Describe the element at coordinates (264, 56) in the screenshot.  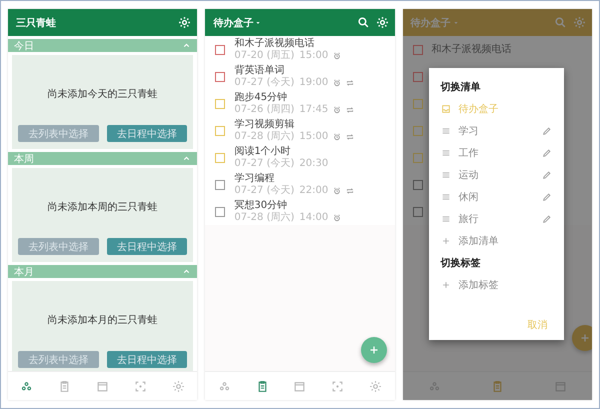
I see `task-date: 07-20 (周五)` at that location.